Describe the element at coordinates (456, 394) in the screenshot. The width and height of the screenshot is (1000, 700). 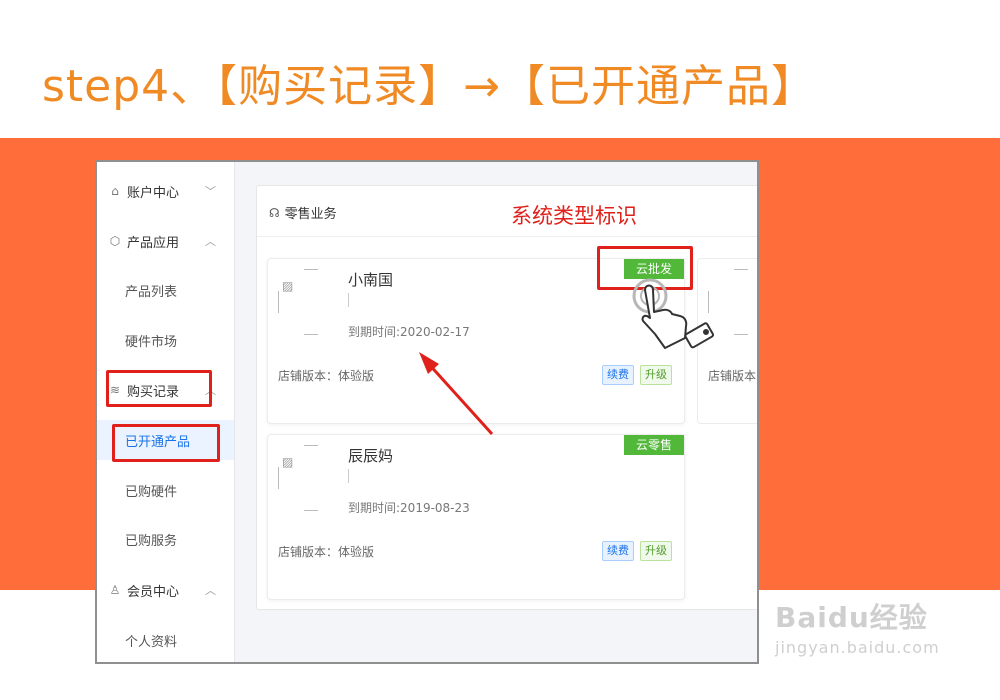
I see `red-arrow-icon` at that location.